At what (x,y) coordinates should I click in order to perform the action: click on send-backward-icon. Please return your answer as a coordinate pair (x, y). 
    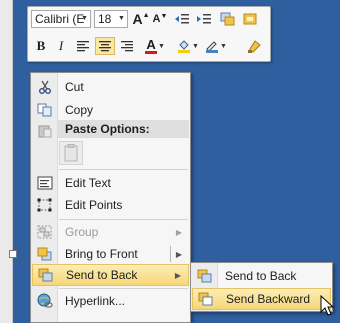
    Looking at the image, I should click on (206, 299).